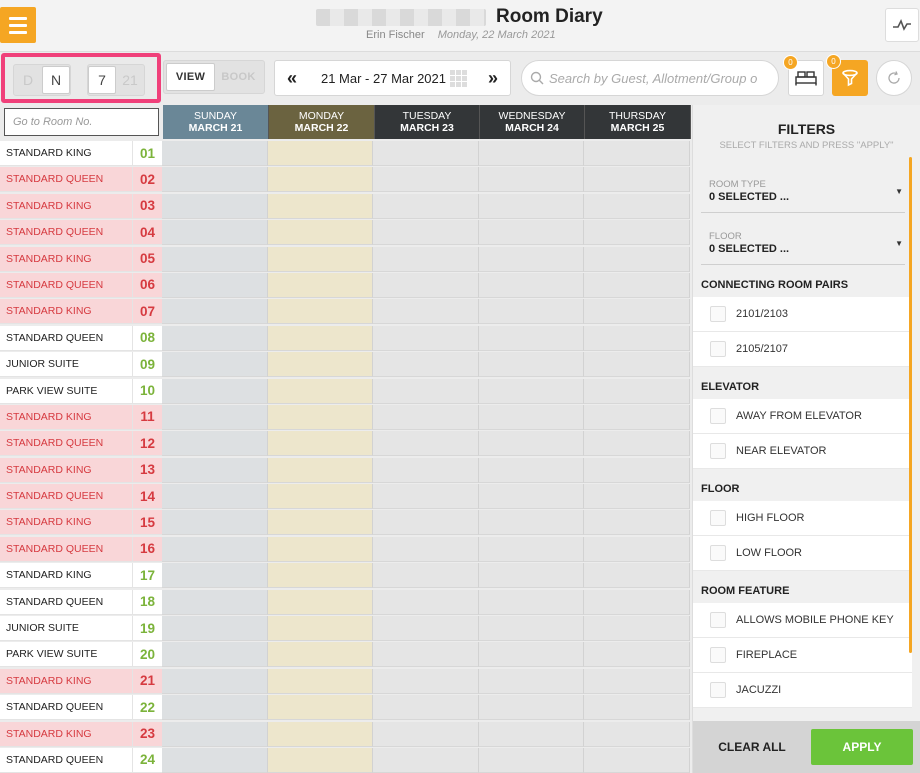  Describe the element at coordinates (345, 259) in the screenshot. I see `room-row: STANDARD KING 05` at that location.